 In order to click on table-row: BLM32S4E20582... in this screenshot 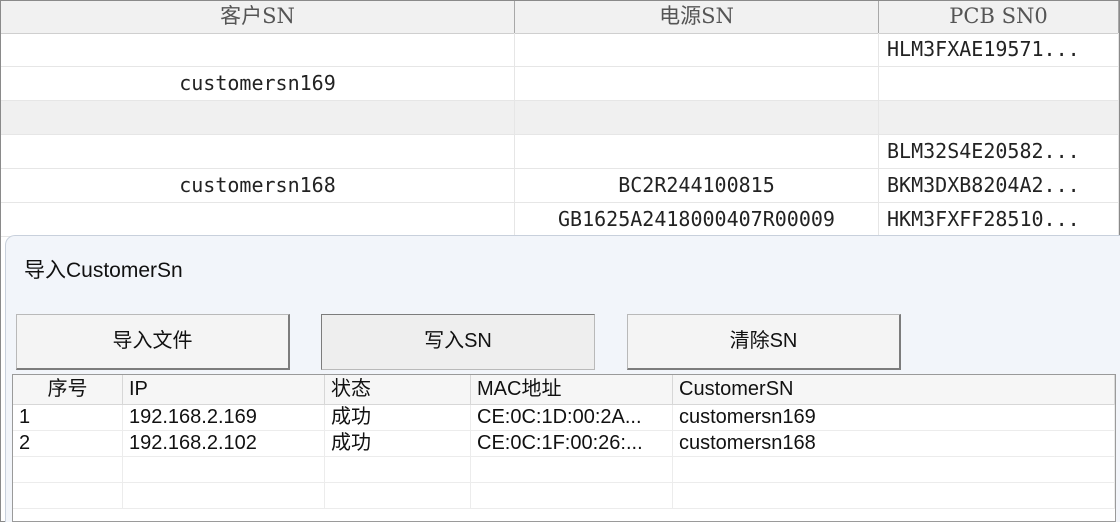, I will do `click(560, 152)`.